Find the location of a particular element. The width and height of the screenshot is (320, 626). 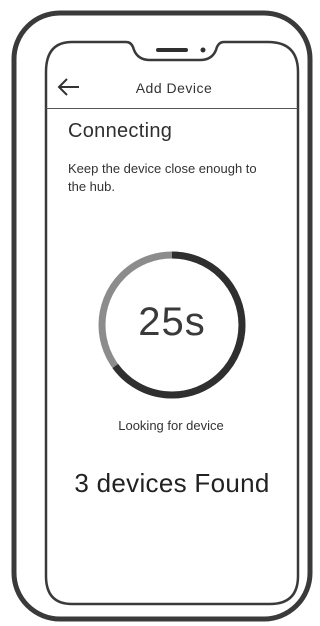

back-arrow-icon is located at coordinates (69, 89).